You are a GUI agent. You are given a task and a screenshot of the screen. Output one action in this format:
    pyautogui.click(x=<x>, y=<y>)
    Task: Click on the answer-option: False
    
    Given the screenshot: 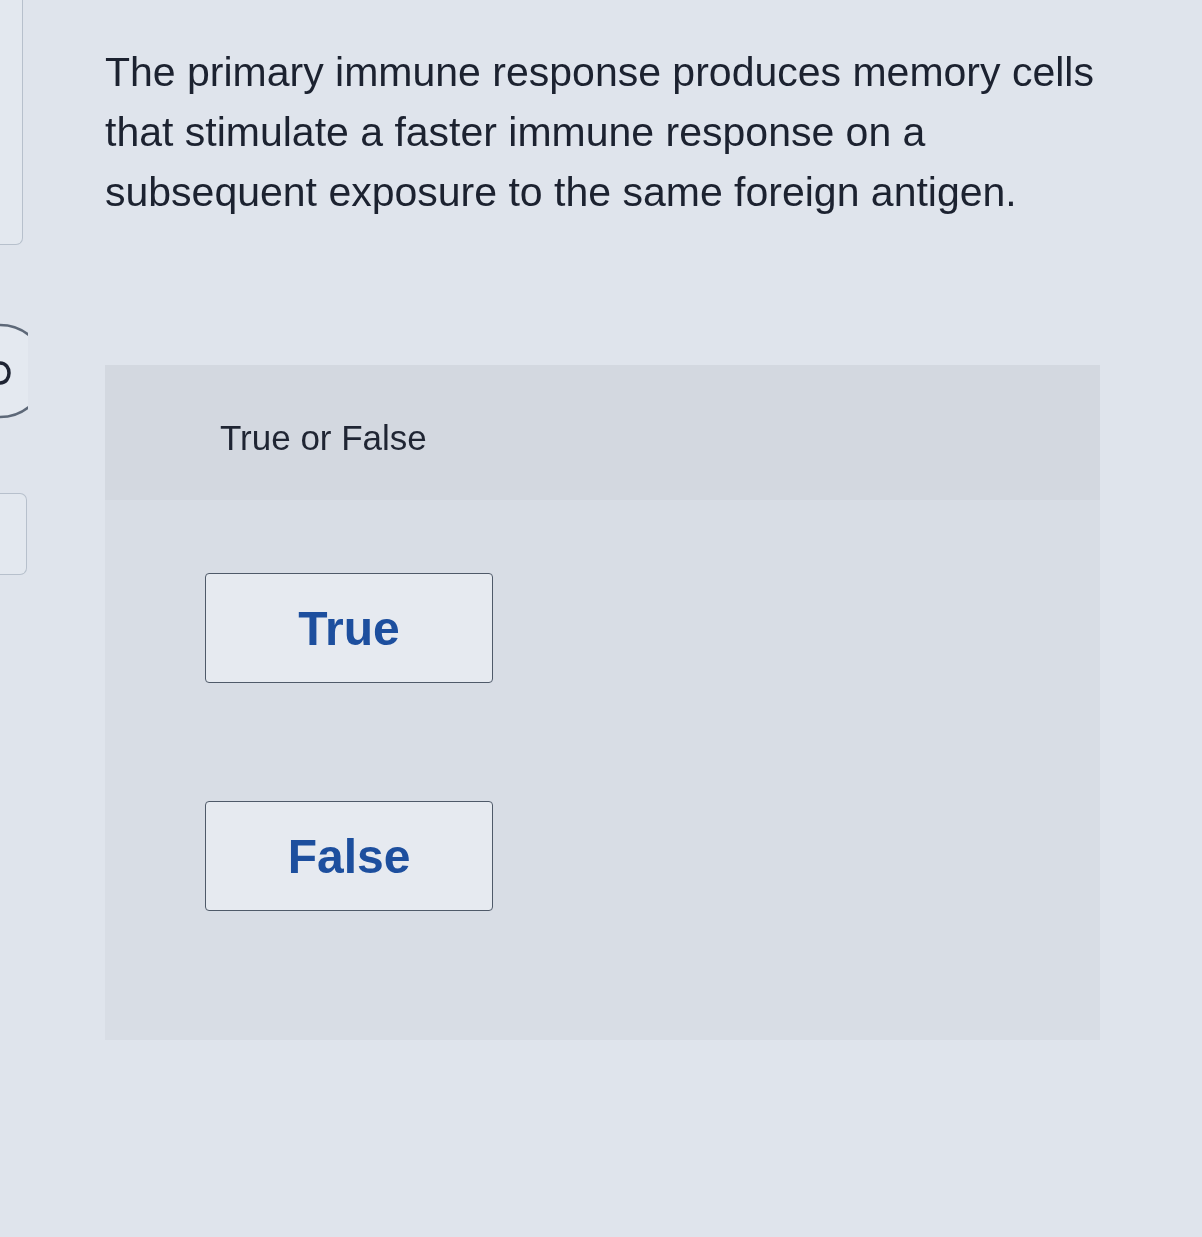 What is the action you would take?
    pyautogui.click(x=349, y=856)
    